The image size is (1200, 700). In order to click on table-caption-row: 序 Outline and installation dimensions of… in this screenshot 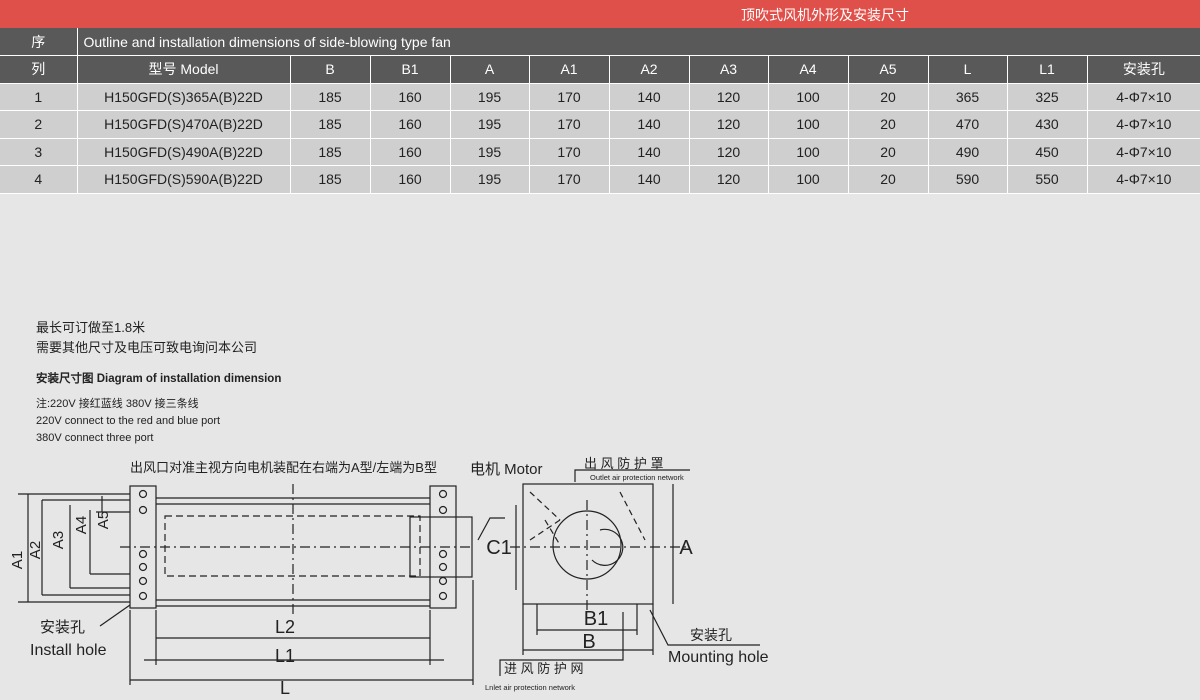, I will do `click(600, 42)`.